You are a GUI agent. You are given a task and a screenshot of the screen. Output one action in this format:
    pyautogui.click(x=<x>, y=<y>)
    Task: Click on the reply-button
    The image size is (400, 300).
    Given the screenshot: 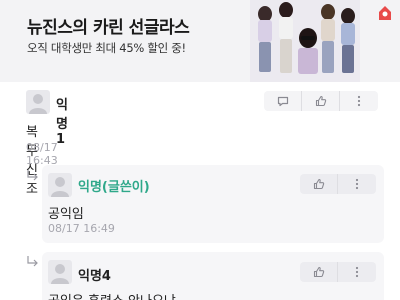 What is the action you would take?
    pyautogui.click(x=283, y=101)
    